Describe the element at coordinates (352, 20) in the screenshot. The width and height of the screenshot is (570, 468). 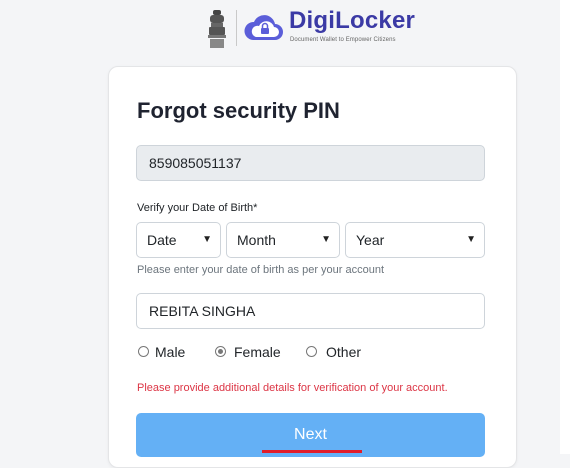
I see `brand-name: DigiLocker` at that location.